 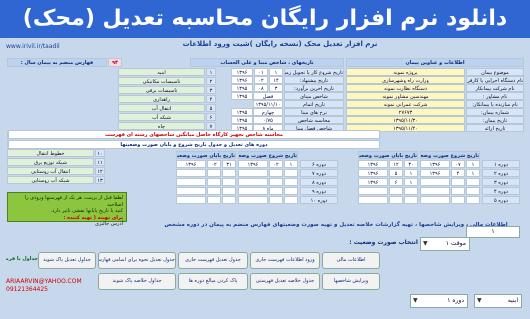 I want to click on current-index-entry-button: ورود اطلاعات فهرست جاری, so click(x=285, y=260).